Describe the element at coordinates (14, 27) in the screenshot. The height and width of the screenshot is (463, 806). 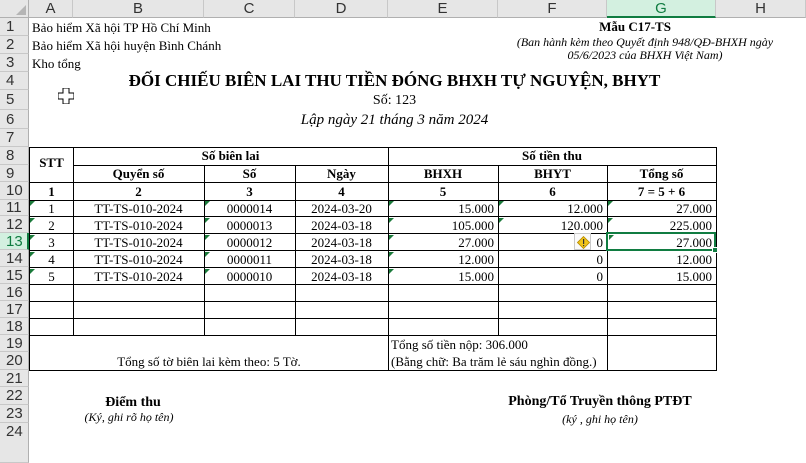
I see `row-header-1: 1` at that location.